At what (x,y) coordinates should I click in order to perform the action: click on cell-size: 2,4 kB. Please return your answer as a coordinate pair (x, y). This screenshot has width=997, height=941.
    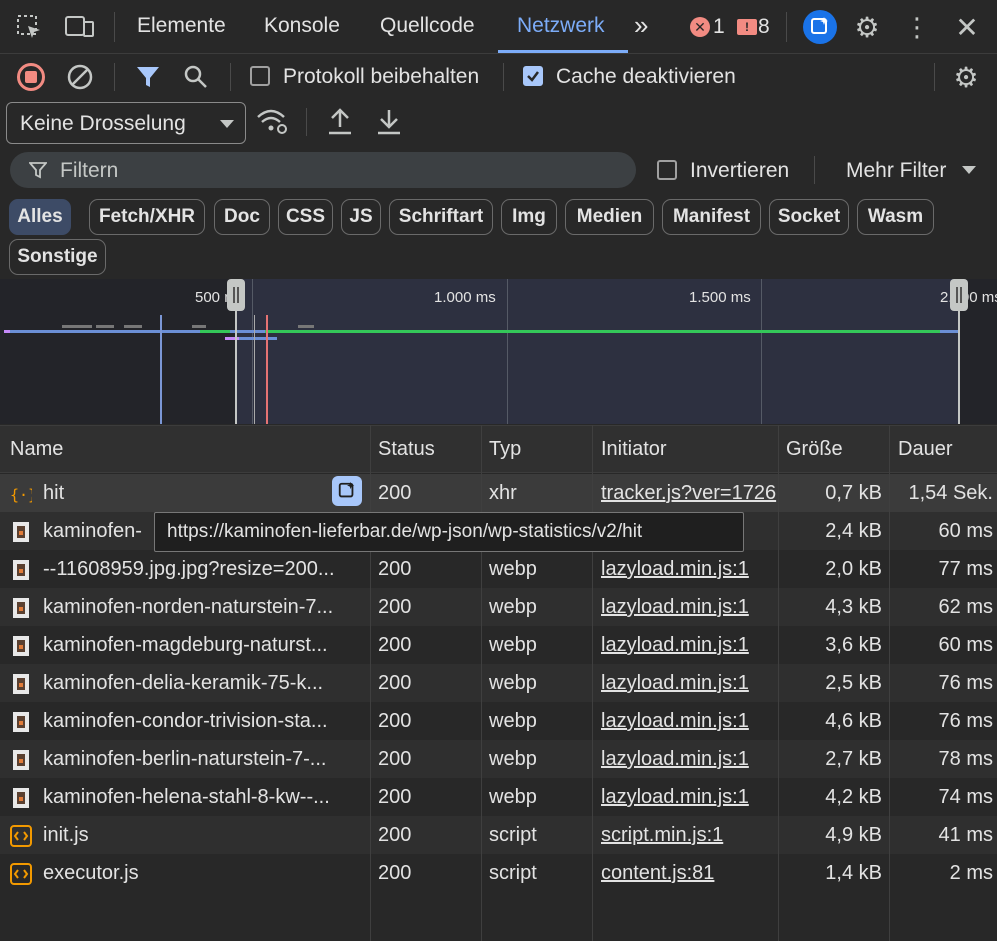
    Looking at the image, I should click on (853, 531).